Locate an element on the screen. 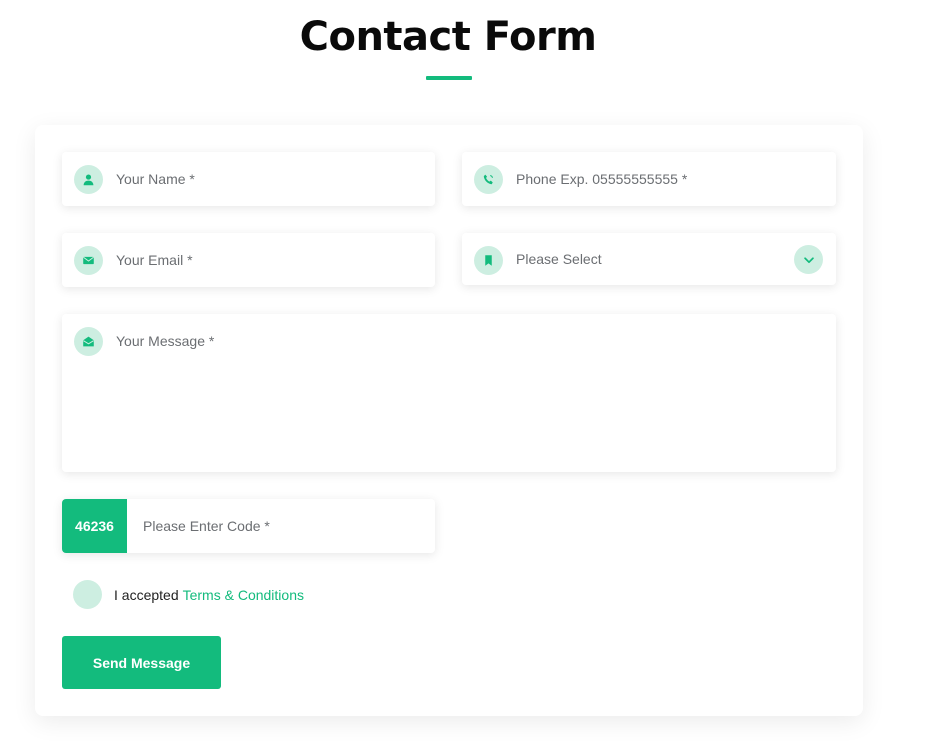 This screenshot has height=741, width=930. user-icon is located at coordinates (88, 179).